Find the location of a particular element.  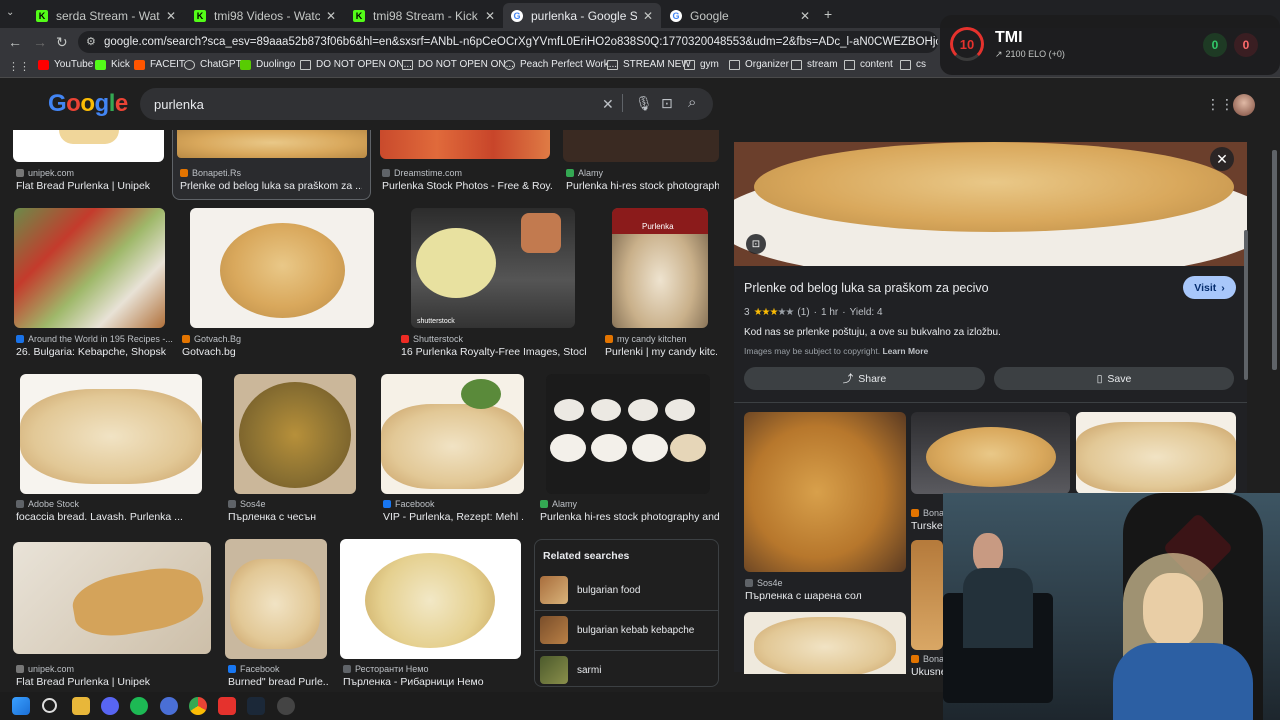

result-source: Facebook is located at coordinates (409, 504).